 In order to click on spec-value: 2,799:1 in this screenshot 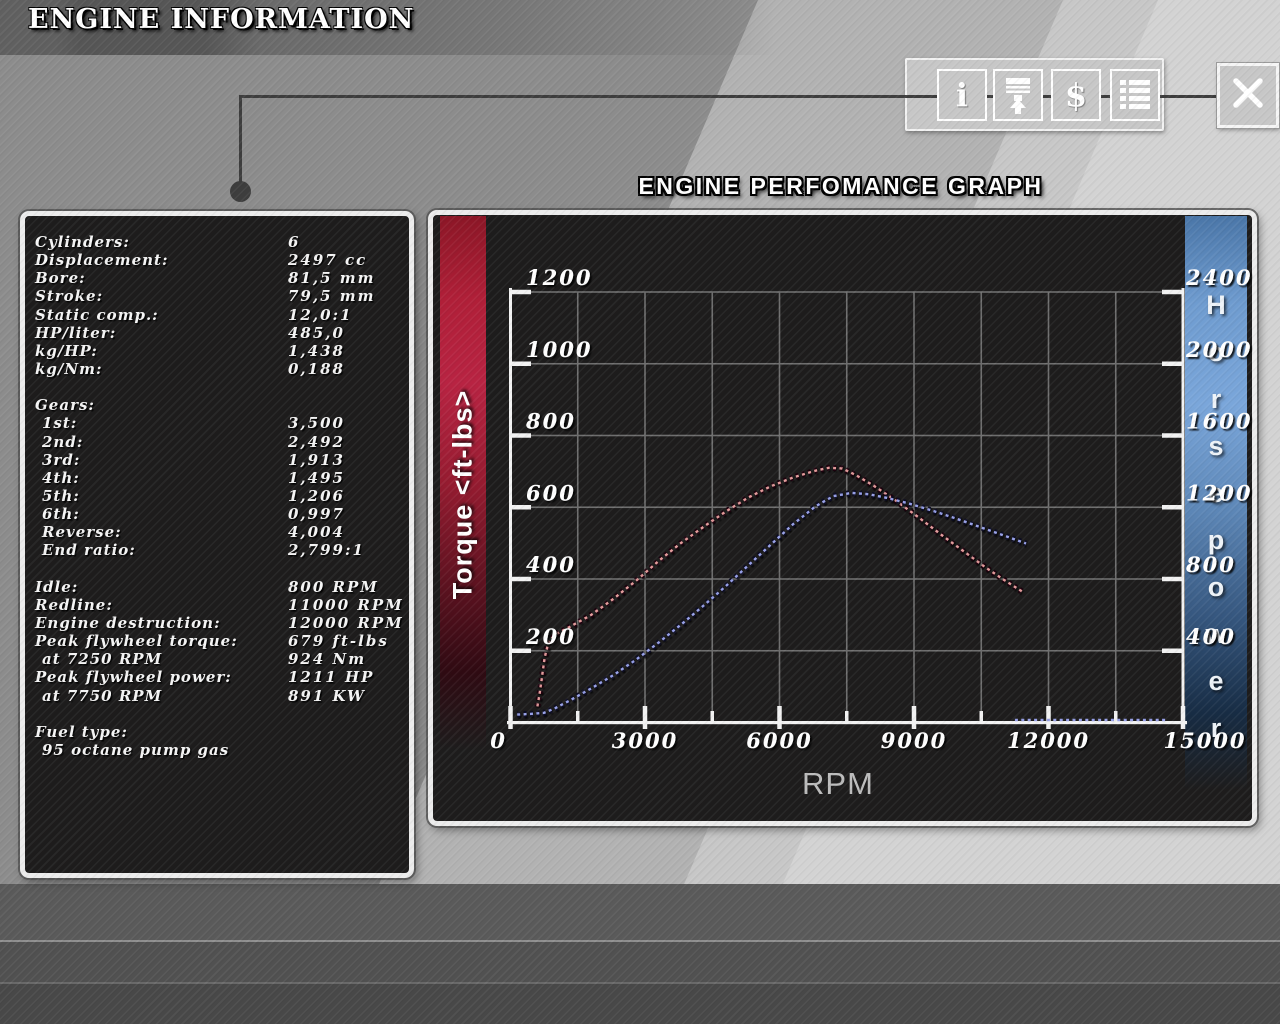, I will do `click(326, 550)`.